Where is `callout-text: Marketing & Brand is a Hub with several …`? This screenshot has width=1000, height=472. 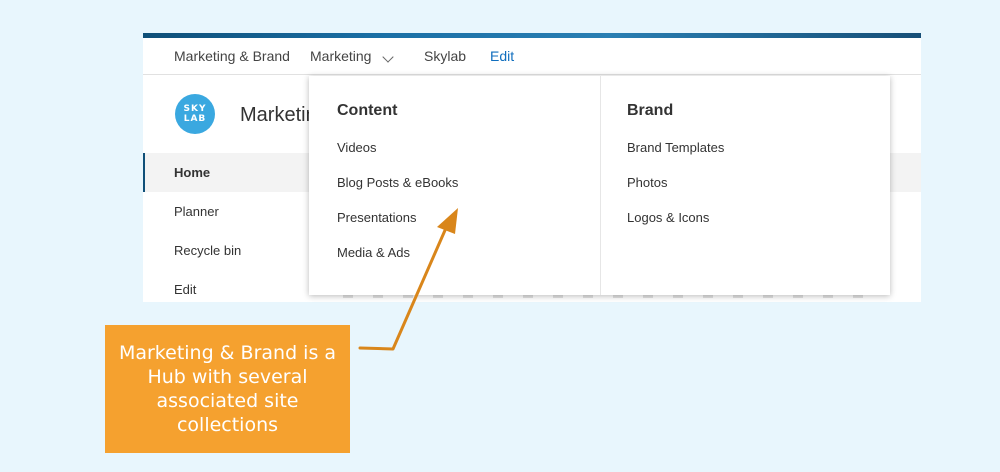
callout-text: Marketing & Brand is a Hub with several … is located at coordinates (227, 389).